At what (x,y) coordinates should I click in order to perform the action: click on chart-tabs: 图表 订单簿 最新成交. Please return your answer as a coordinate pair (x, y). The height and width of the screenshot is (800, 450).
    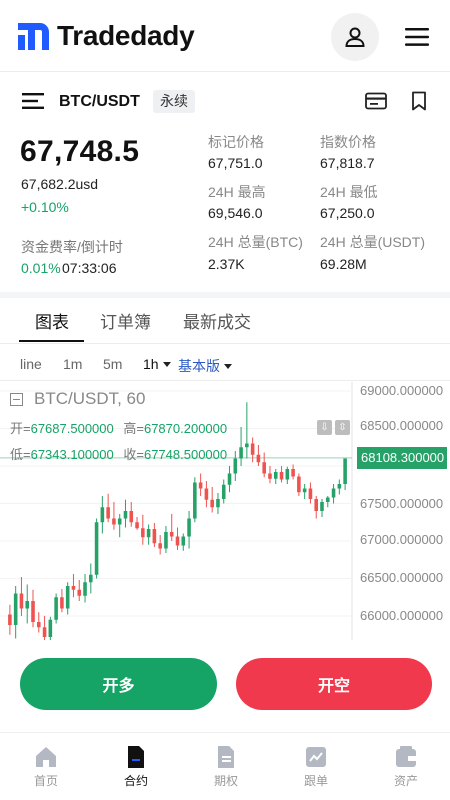
    Looking at the image, I should click on (225, 321).